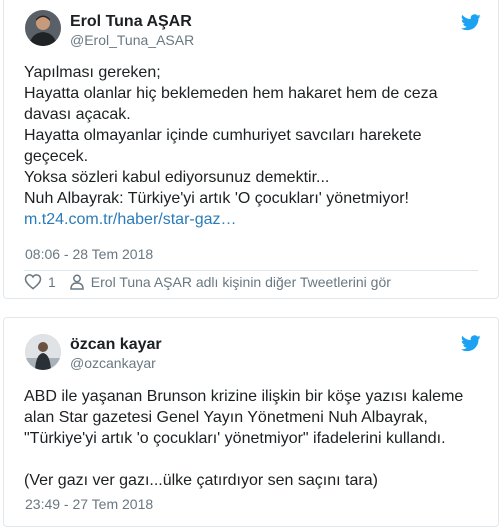 This screenshot has width=502, height=527. What do you see at coordinates (56, 156) in the screenshot?
I see `tweet-line: geçecek.` at bounding box center [56, 156].